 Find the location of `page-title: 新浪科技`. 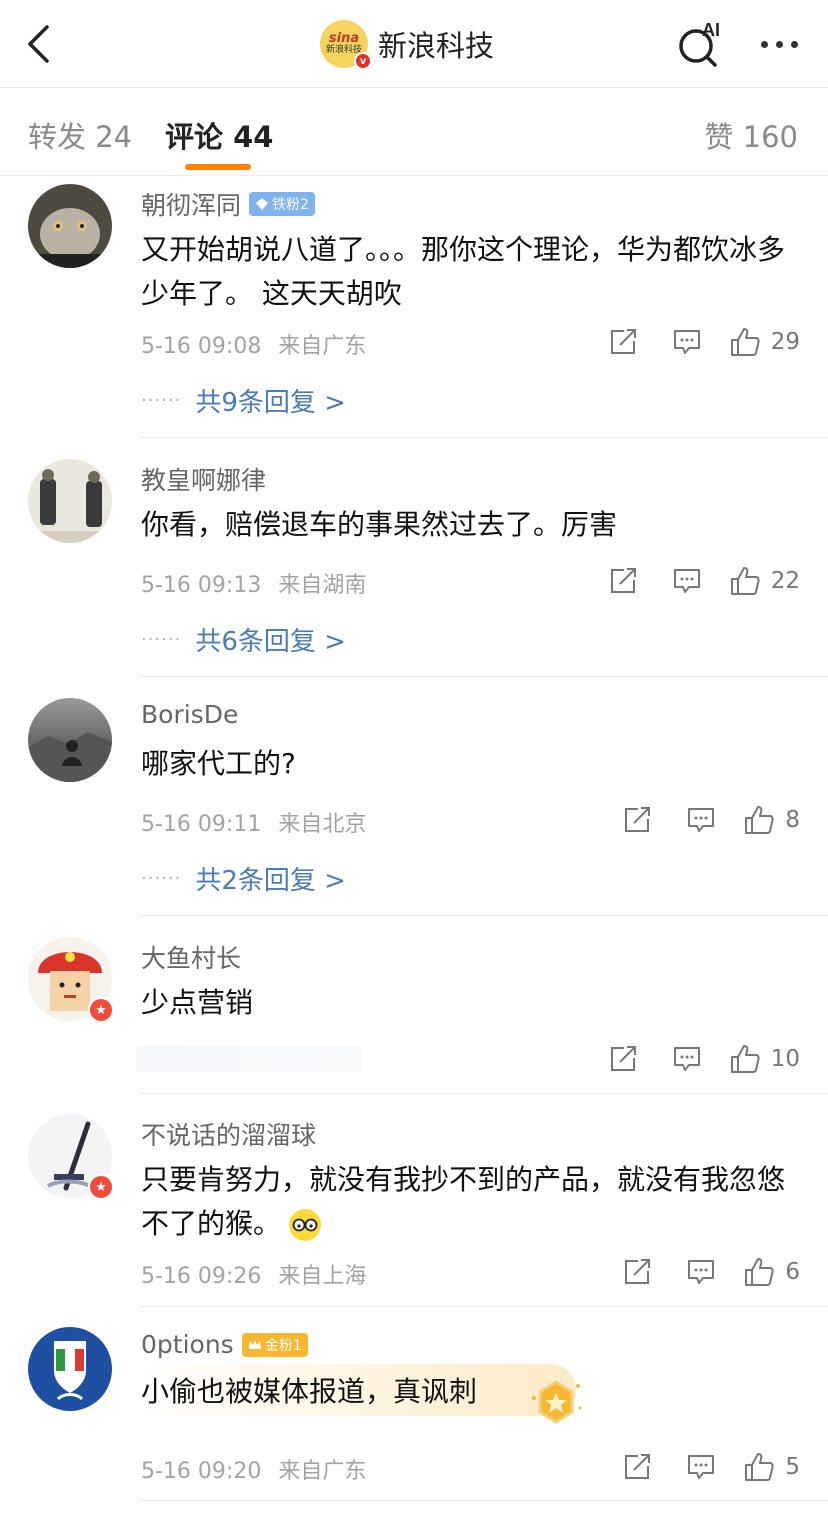

page-title: 新浪科技 is located at coordinates (436, 46).